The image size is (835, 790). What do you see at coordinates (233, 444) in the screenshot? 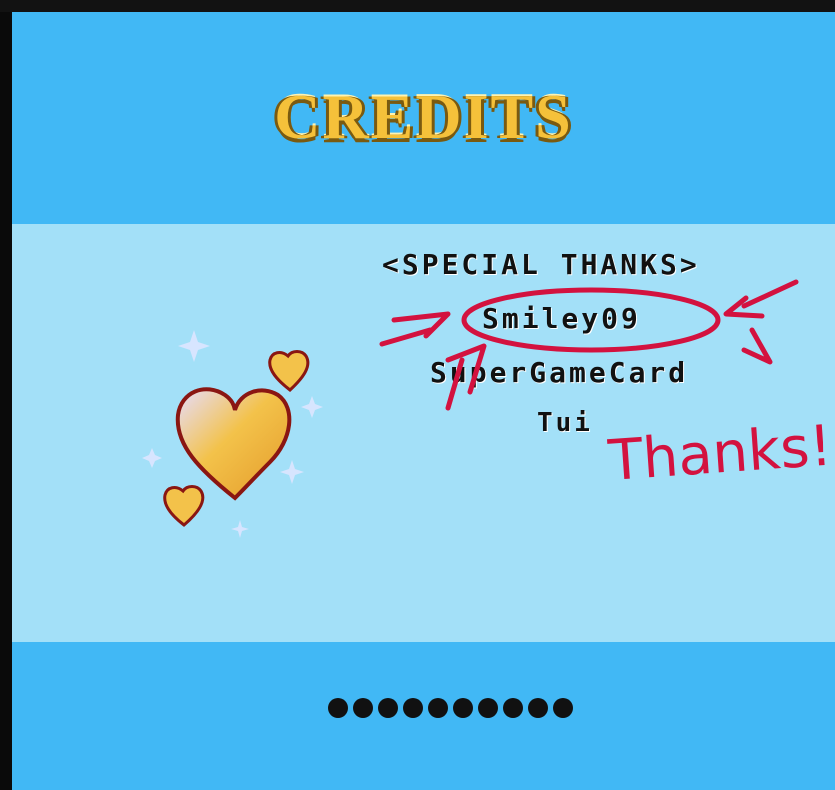
I see `big-heart-icon` at bounding box center [233, 444].